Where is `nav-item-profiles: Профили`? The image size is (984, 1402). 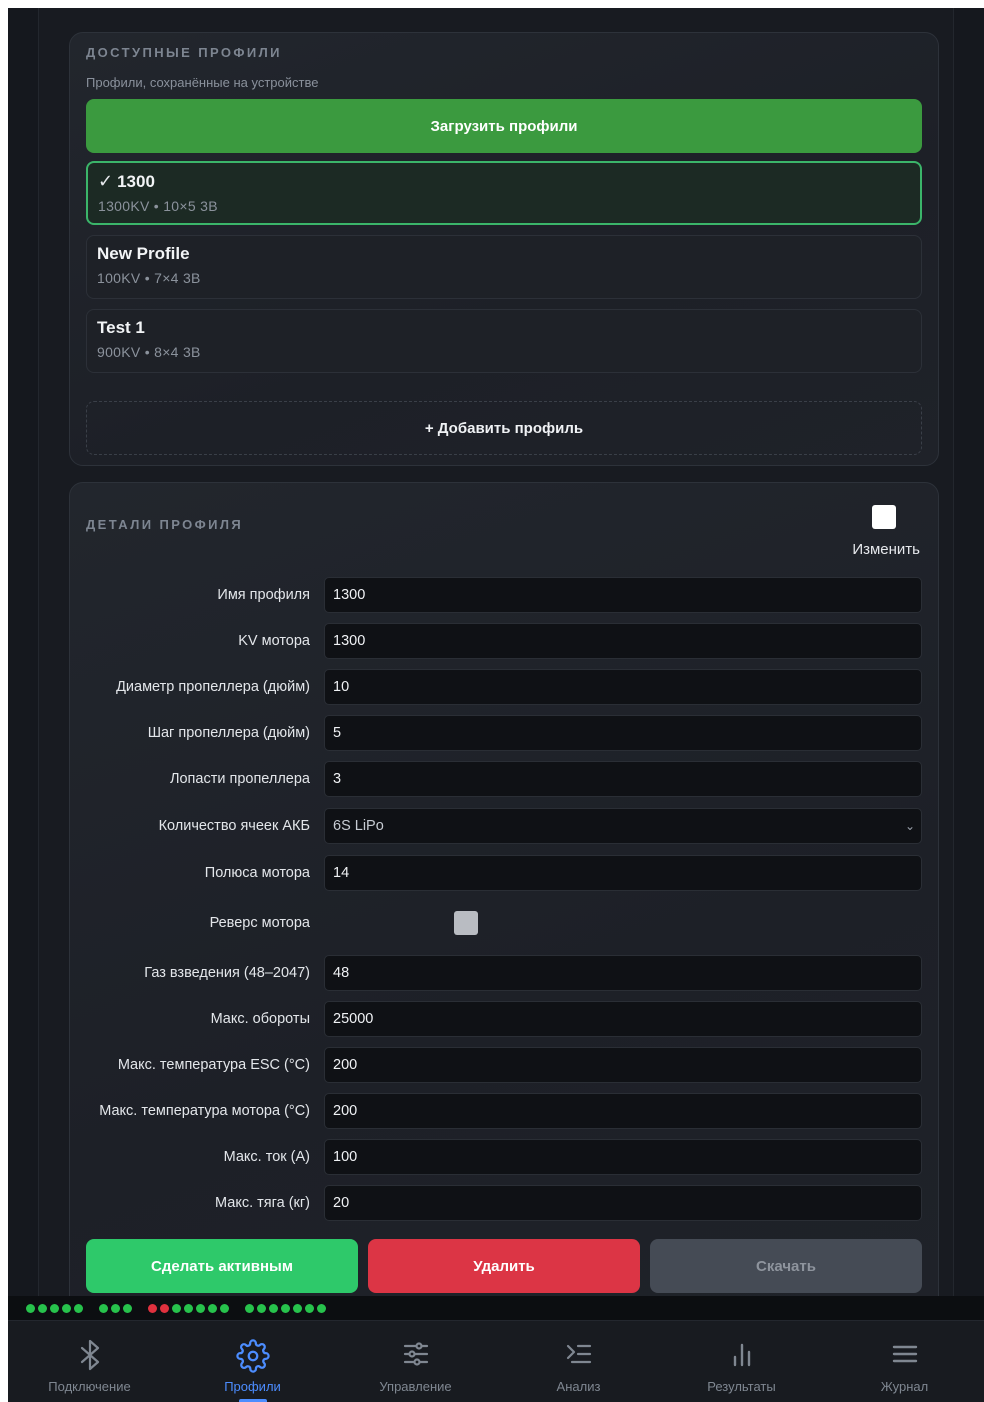 nav-item-profiles: Профили is located at coordinates (252, 1361).